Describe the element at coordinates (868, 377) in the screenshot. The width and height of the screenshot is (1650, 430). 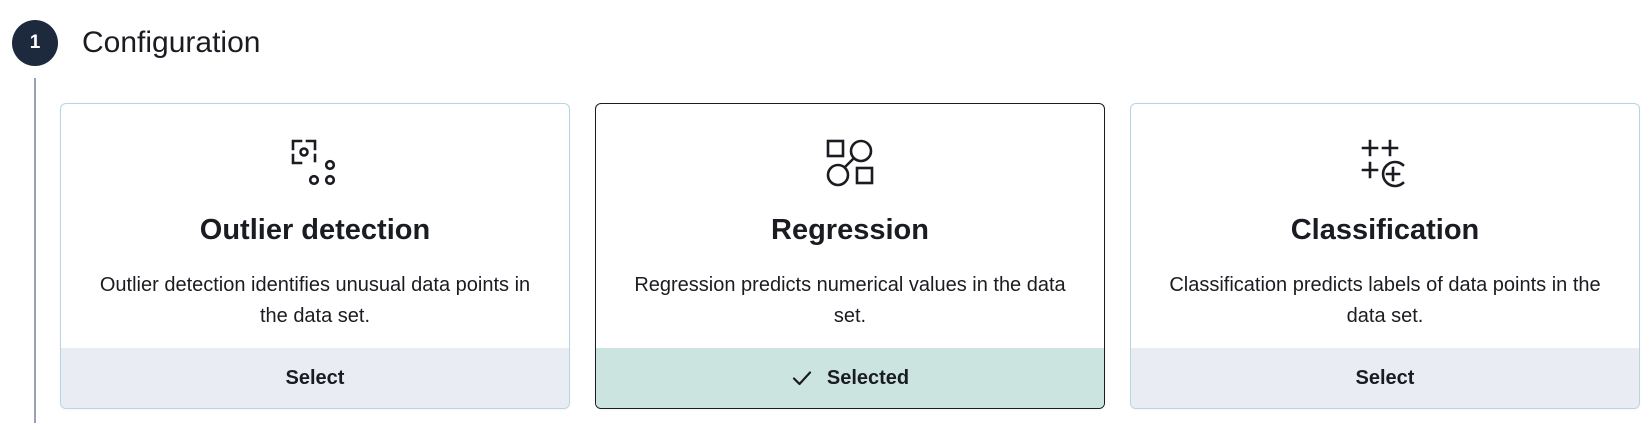
I see `selected-button-label: Selected` at that location.